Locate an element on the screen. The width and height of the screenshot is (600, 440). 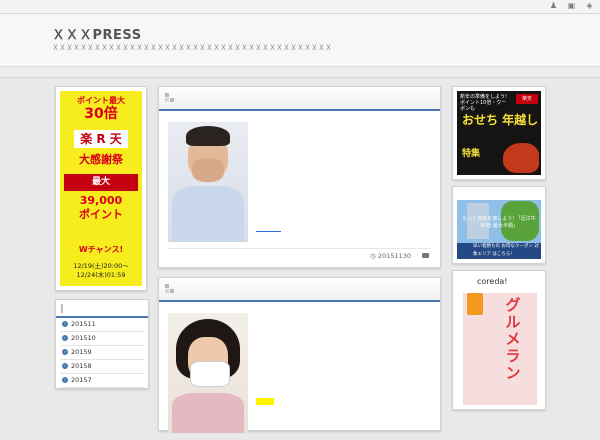
ad-text-points: 39,000 ポイント is located at coordinates (101, 207).